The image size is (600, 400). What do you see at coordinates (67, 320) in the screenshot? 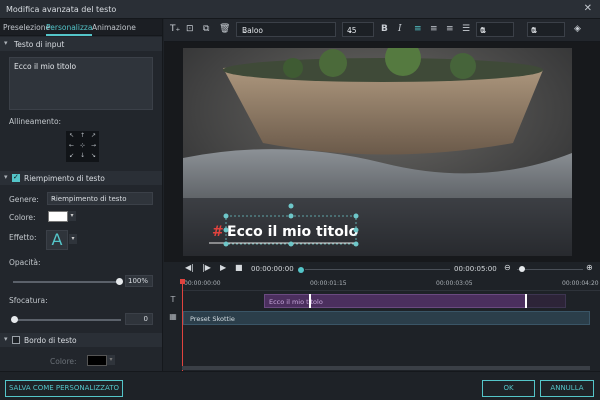
I see `blur-slider-track` at bounding box center [67, 320].